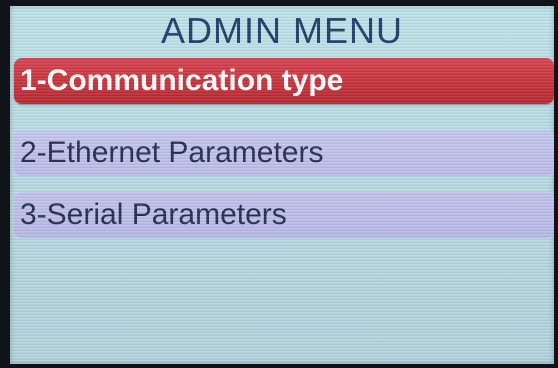 This screenshot has width=558, height=368. What do you see at coordinates (284, 153) in the screenshot?
I see `menu-item-ethernet-parameters: 2-Ethernet Parameters` at bounding box center [284, 153].